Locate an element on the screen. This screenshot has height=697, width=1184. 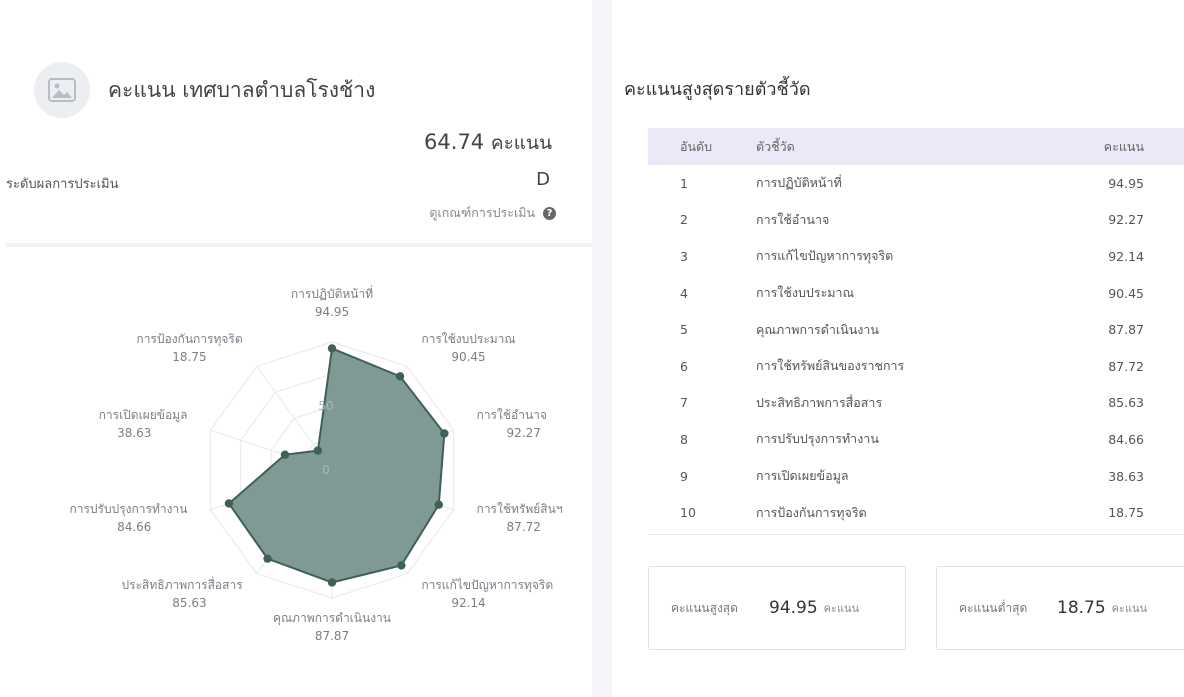
rank-cell: 8 is located at coordinates (684, 439).